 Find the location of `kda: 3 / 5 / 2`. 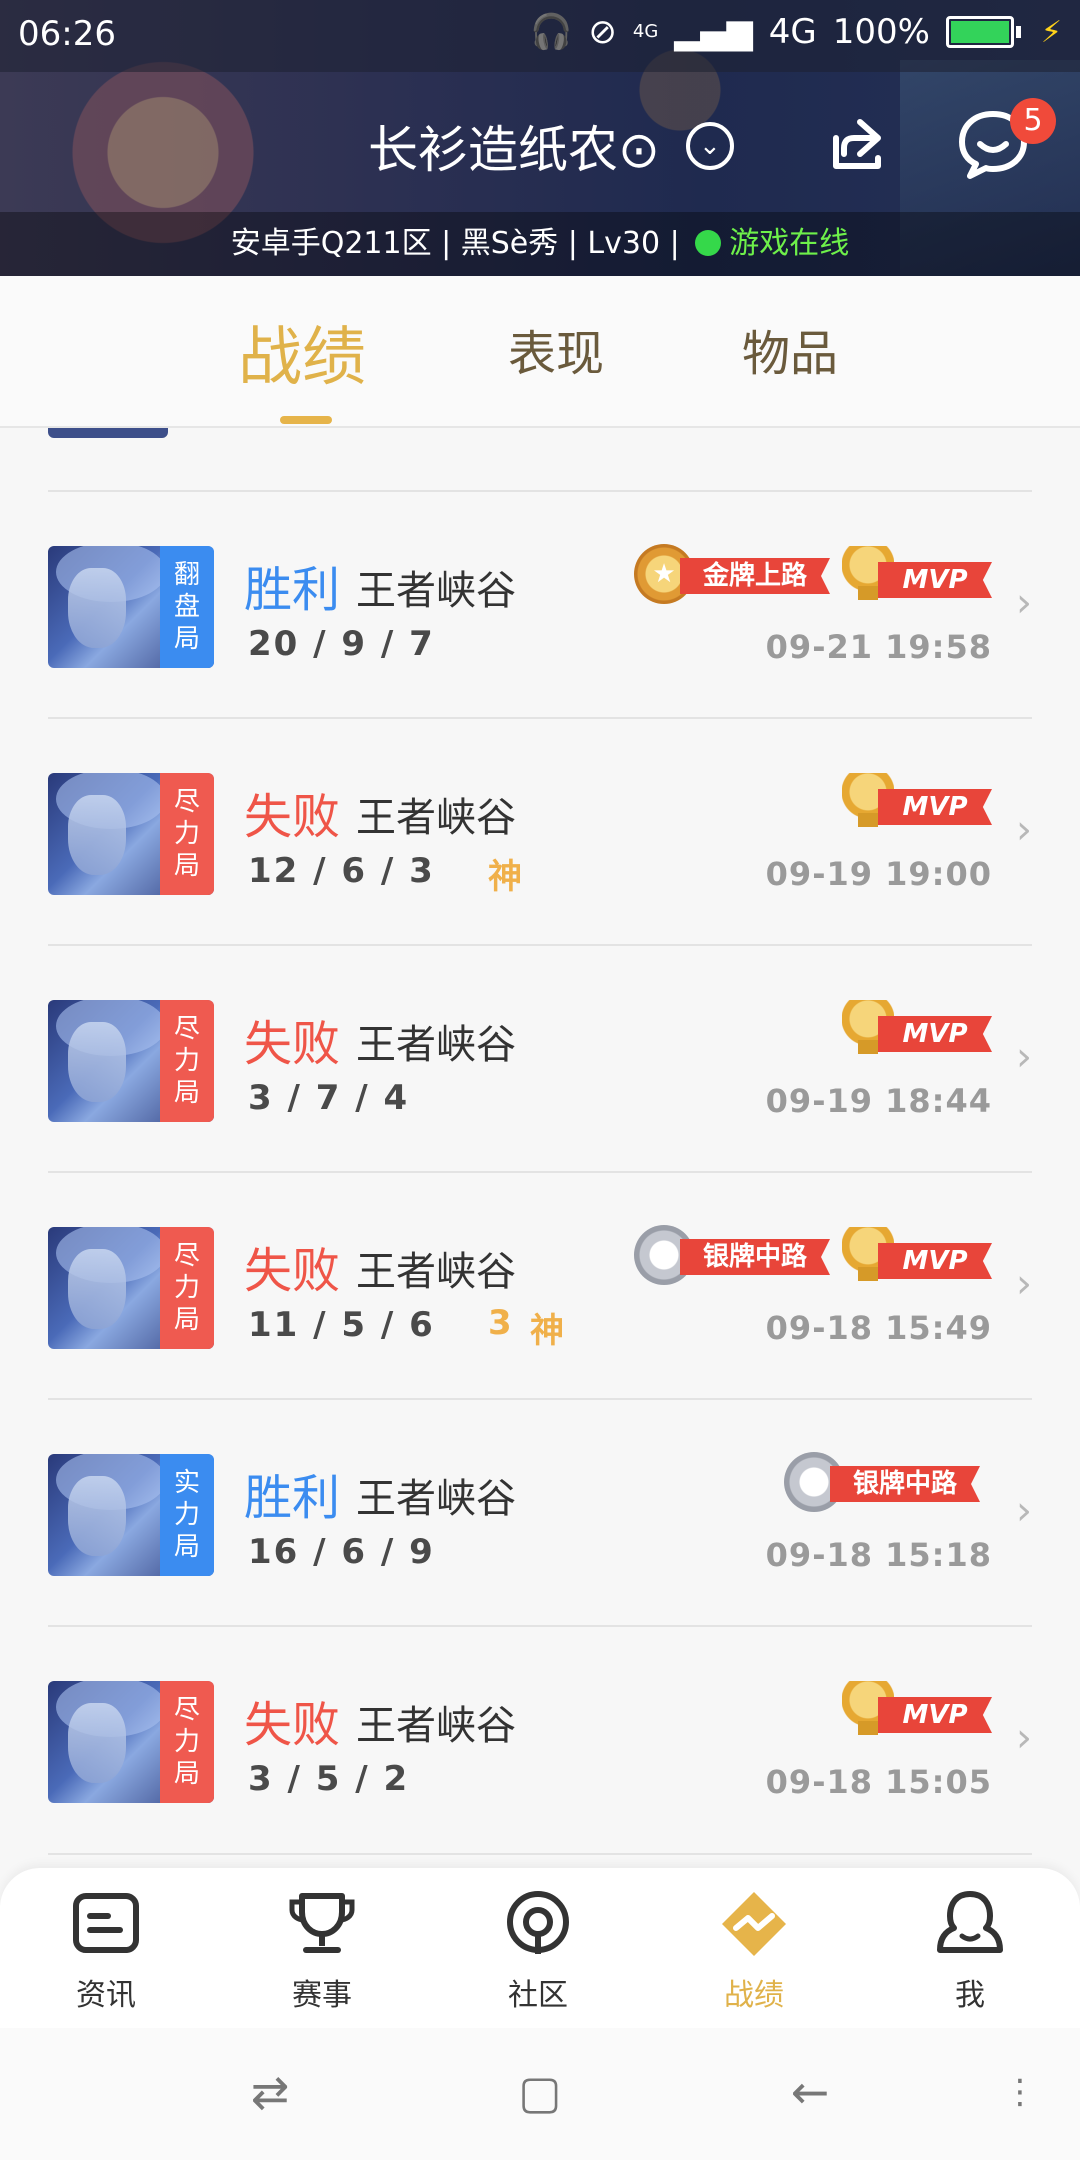

kda: 3 / 5 / 2 is located at coordinates (329, 1779).